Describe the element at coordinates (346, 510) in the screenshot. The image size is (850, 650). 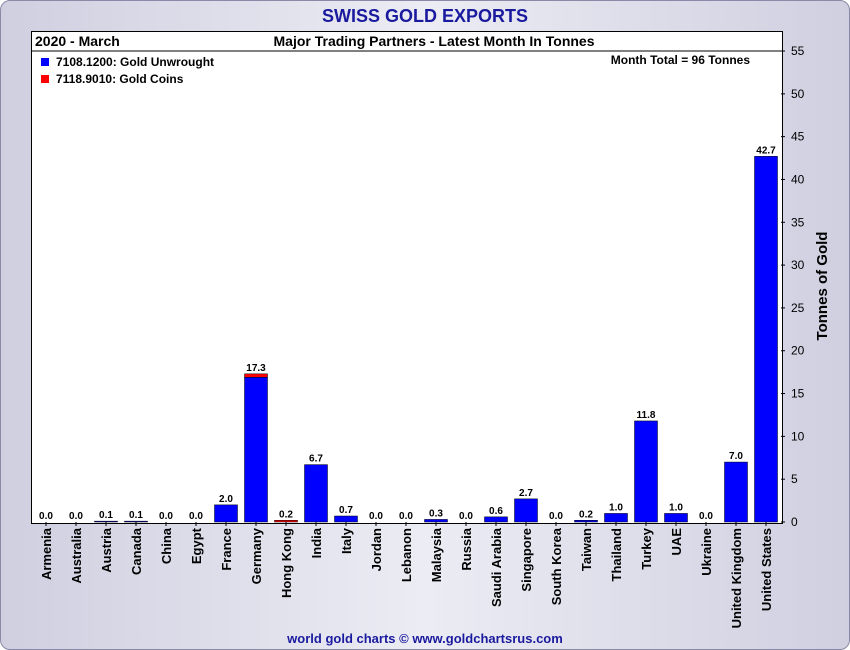
I see `data-label: 0.7` at that location.